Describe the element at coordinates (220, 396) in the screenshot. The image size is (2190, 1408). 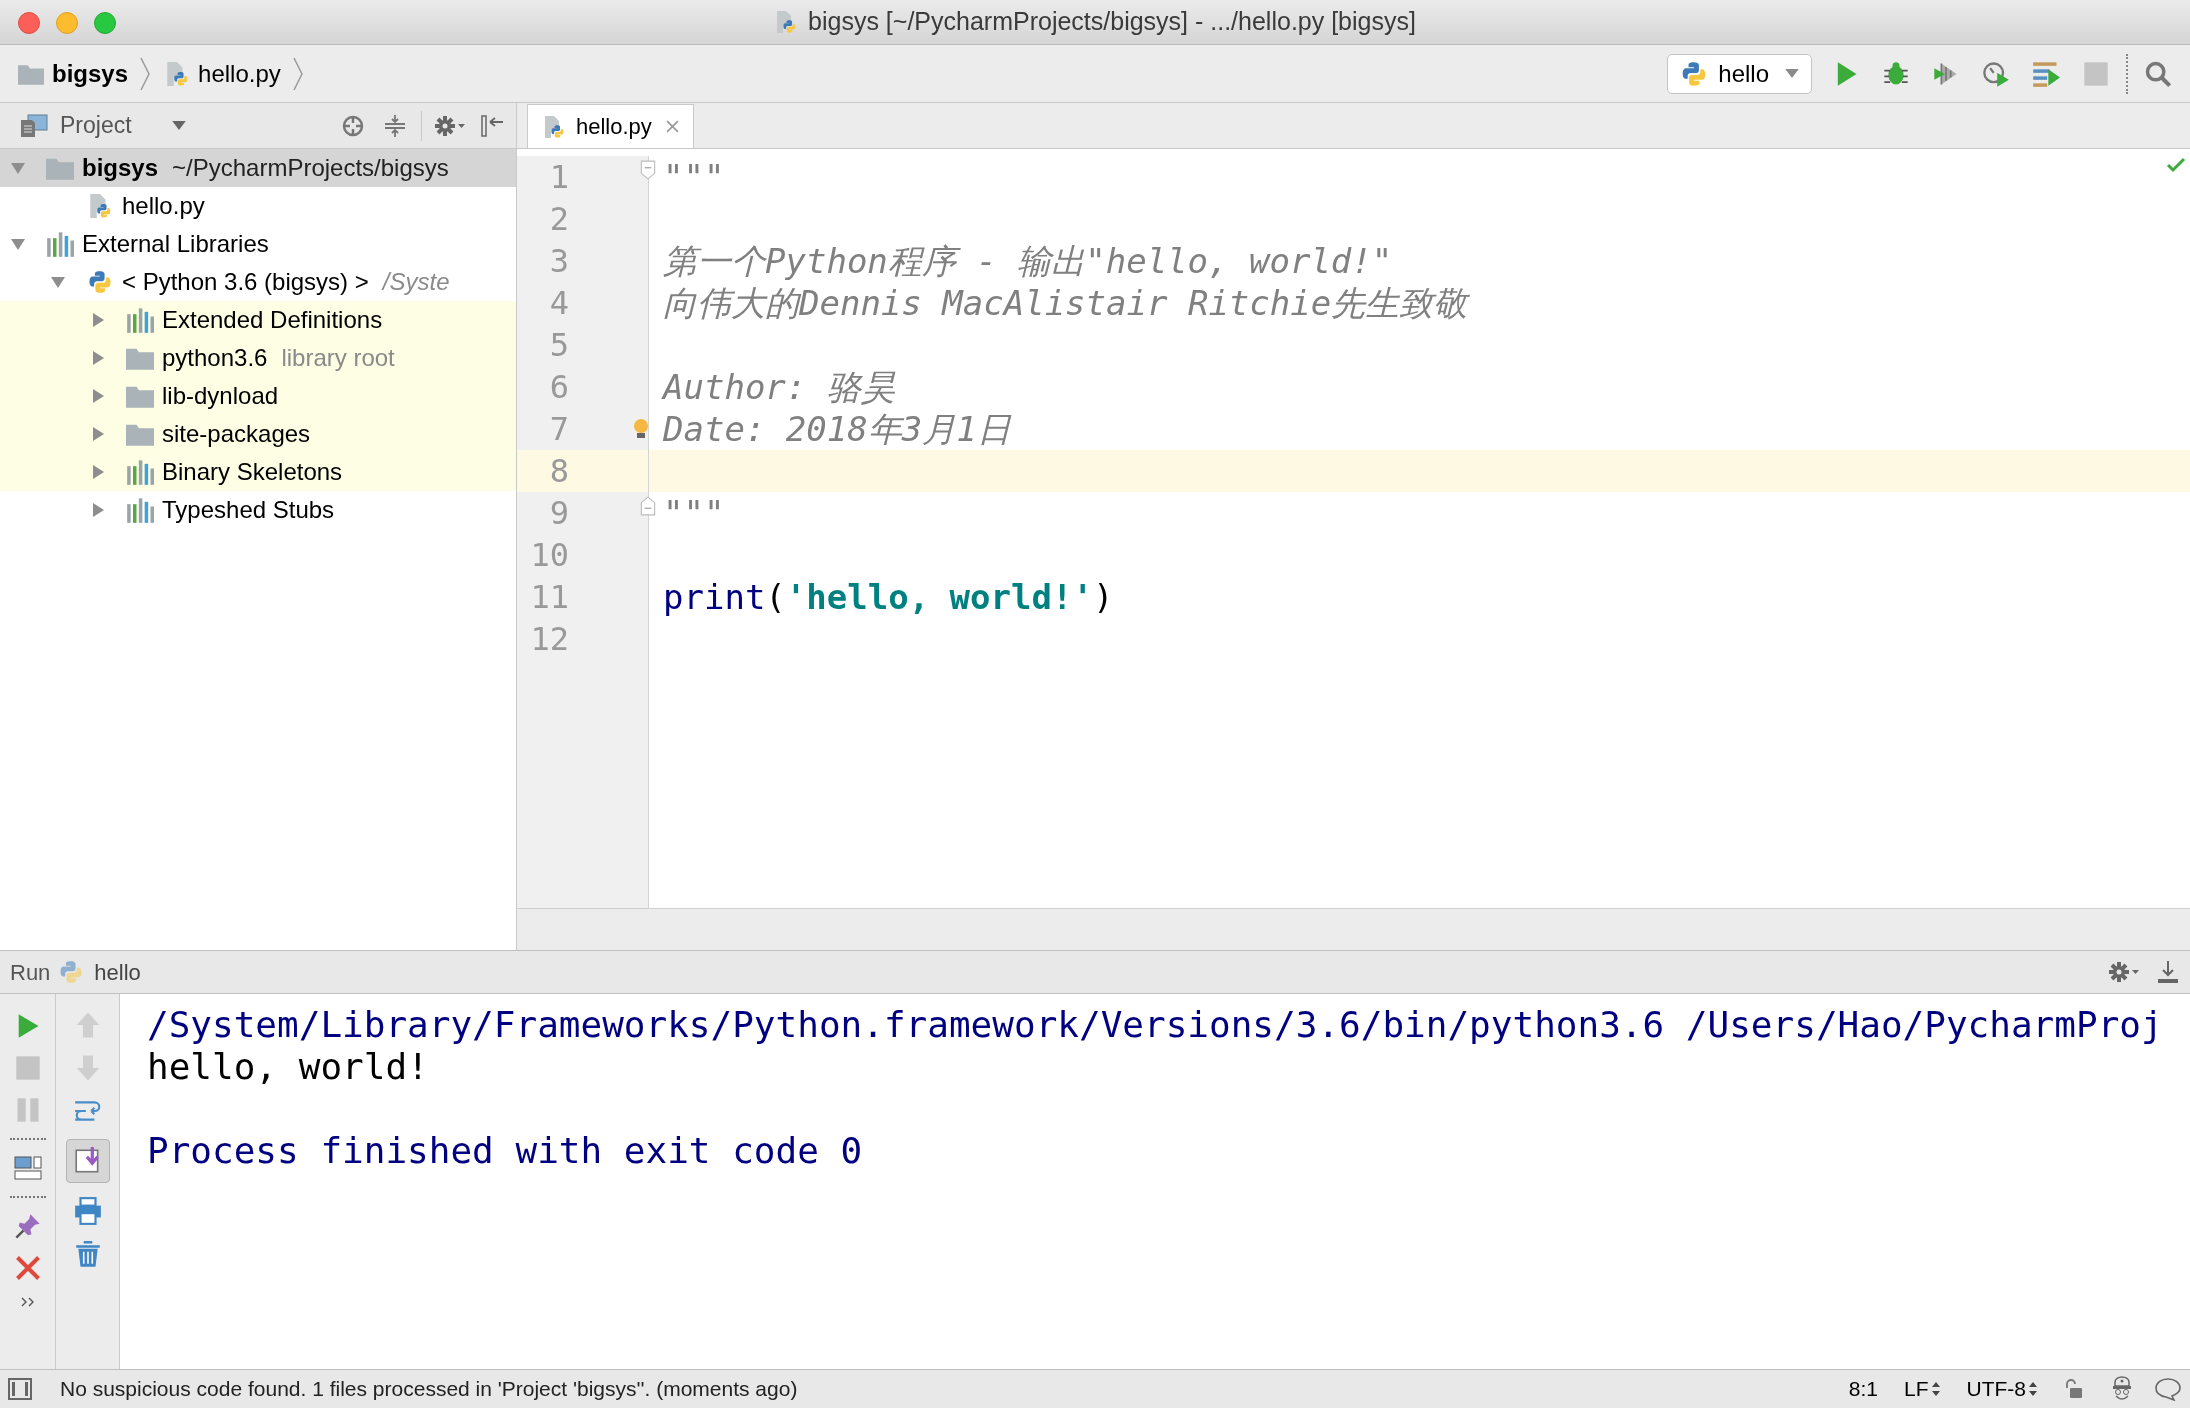
I see `tree-item-label: lib-dynload` at that location.